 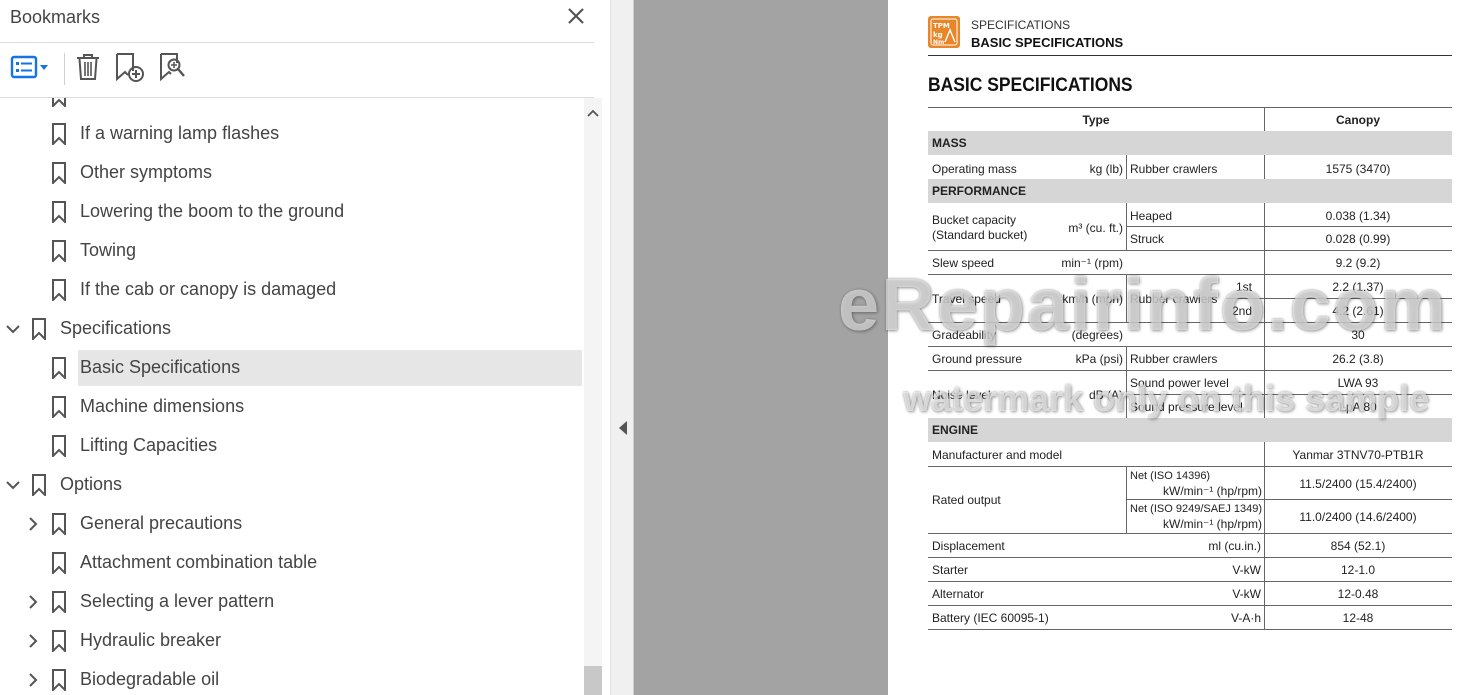 What do you see at coordinates (199, 562) in the screenshot?
I see `bookmark-label: Attachment combination table` at bounding box center [199, 562].